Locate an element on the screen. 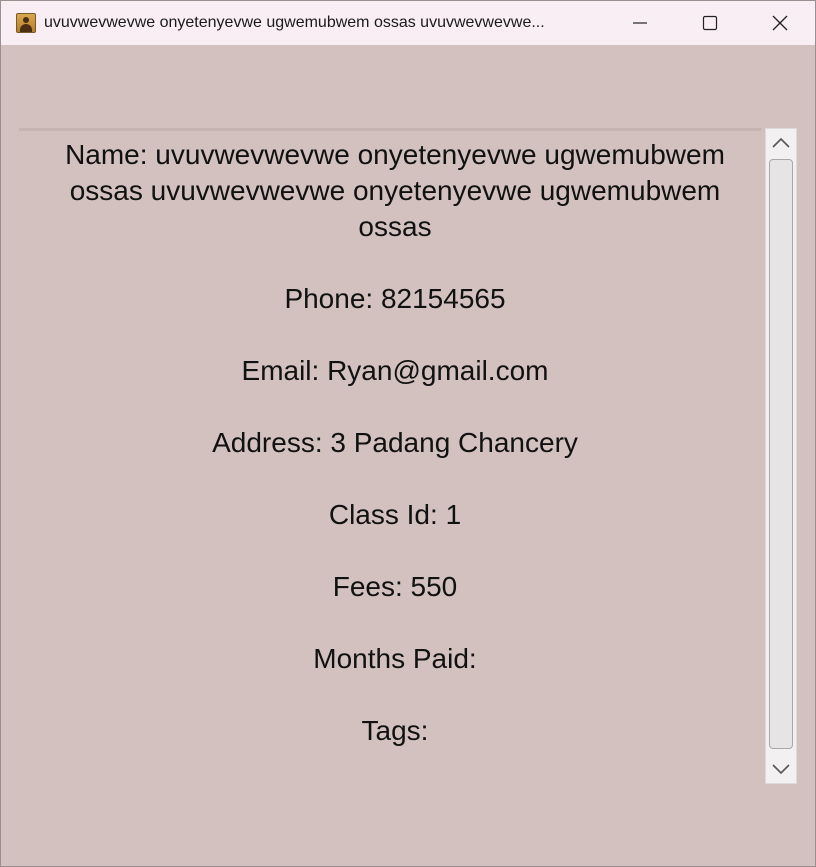 The width and height of the screenshot is (816, 867). close-button is located at coordinates (780, 23).